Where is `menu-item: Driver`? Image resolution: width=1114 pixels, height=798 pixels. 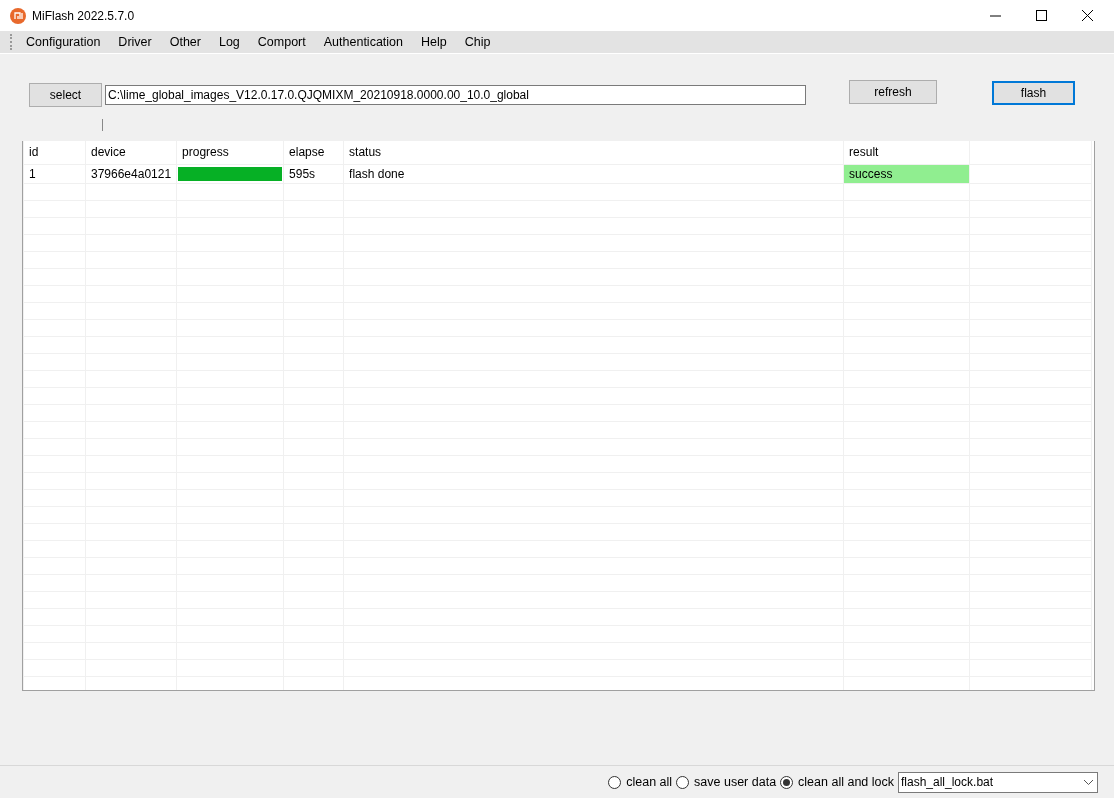
menu-item: Driver is located at coordinates (135, 42).